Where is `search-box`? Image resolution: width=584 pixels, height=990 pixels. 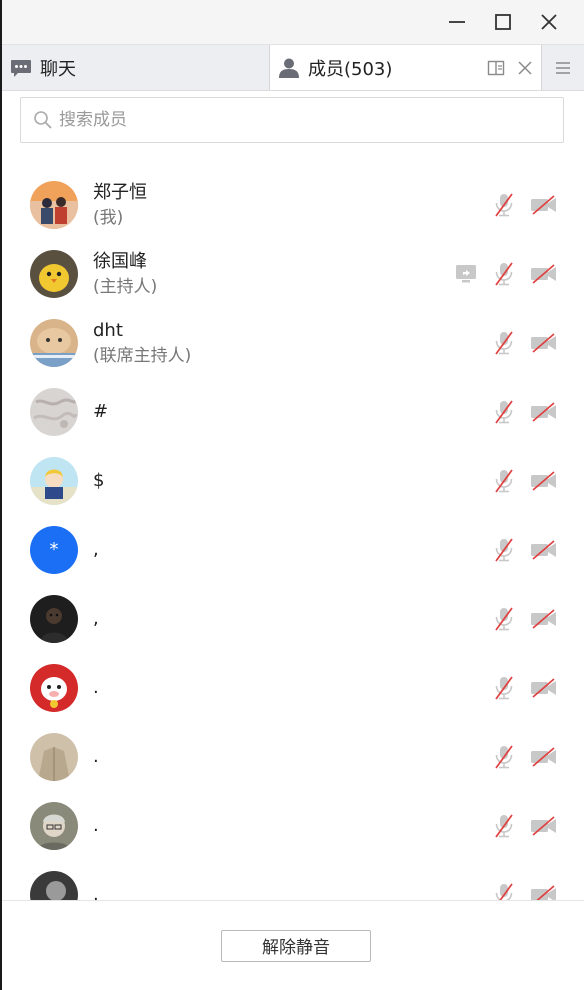
search-box is located at coordinates (292, 120).